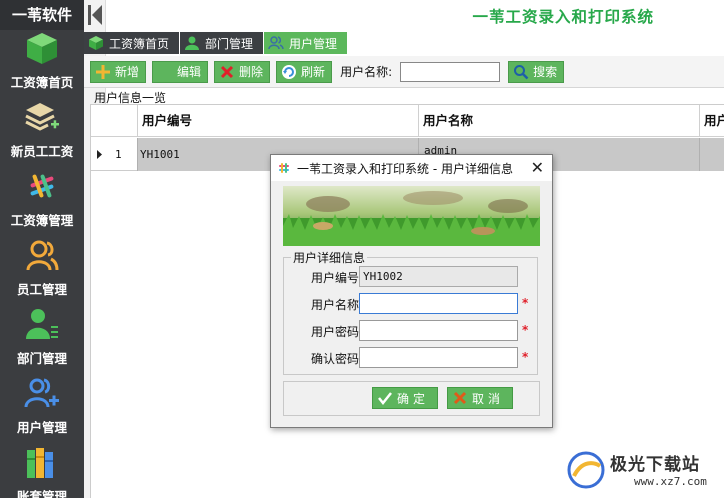 The height and width of the screenshot is (498, 724). I want to click on field-row-confirm: 确认密码: *, so click(418, 358).